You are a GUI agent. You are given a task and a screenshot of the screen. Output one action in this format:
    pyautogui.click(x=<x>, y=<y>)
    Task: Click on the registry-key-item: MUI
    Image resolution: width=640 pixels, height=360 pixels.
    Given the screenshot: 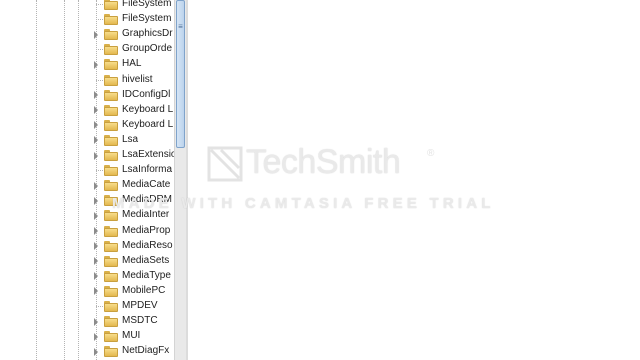 What is the action you would take?
    pyautogui.click(x=87, y=336)
    